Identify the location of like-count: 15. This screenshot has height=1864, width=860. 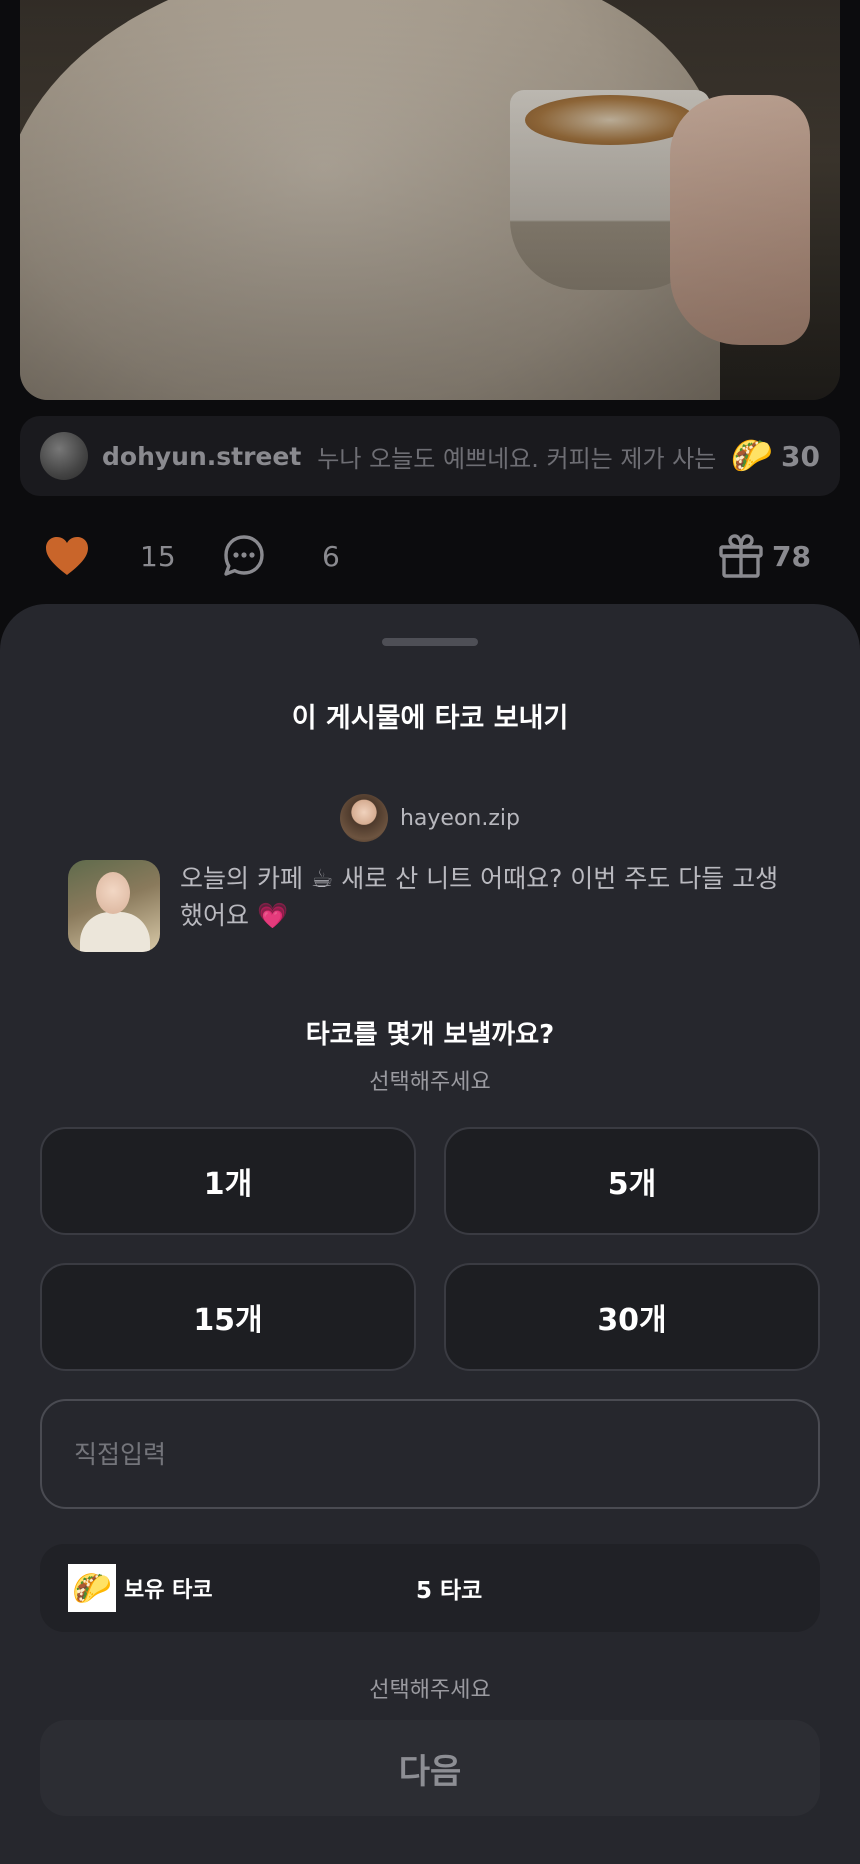
(158, 556).